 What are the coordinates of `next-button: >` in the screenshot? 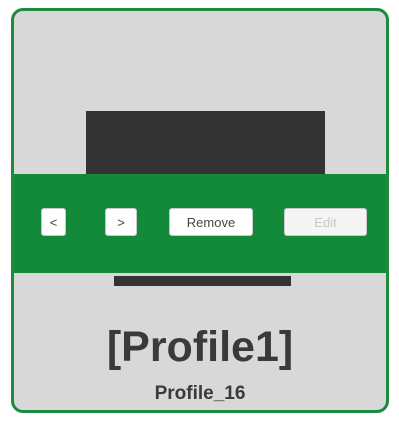 It's located at (121, 222).